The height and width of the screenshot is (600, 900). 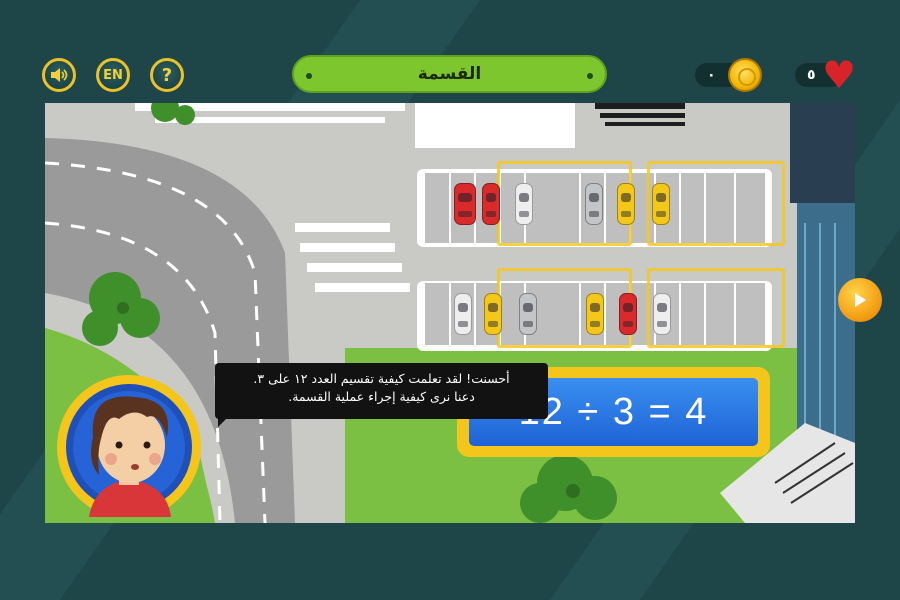 What do you see at coordinates (711, 75) in the screenshot?
I see `coins-value: ٠` at bounding box center [711, 75].